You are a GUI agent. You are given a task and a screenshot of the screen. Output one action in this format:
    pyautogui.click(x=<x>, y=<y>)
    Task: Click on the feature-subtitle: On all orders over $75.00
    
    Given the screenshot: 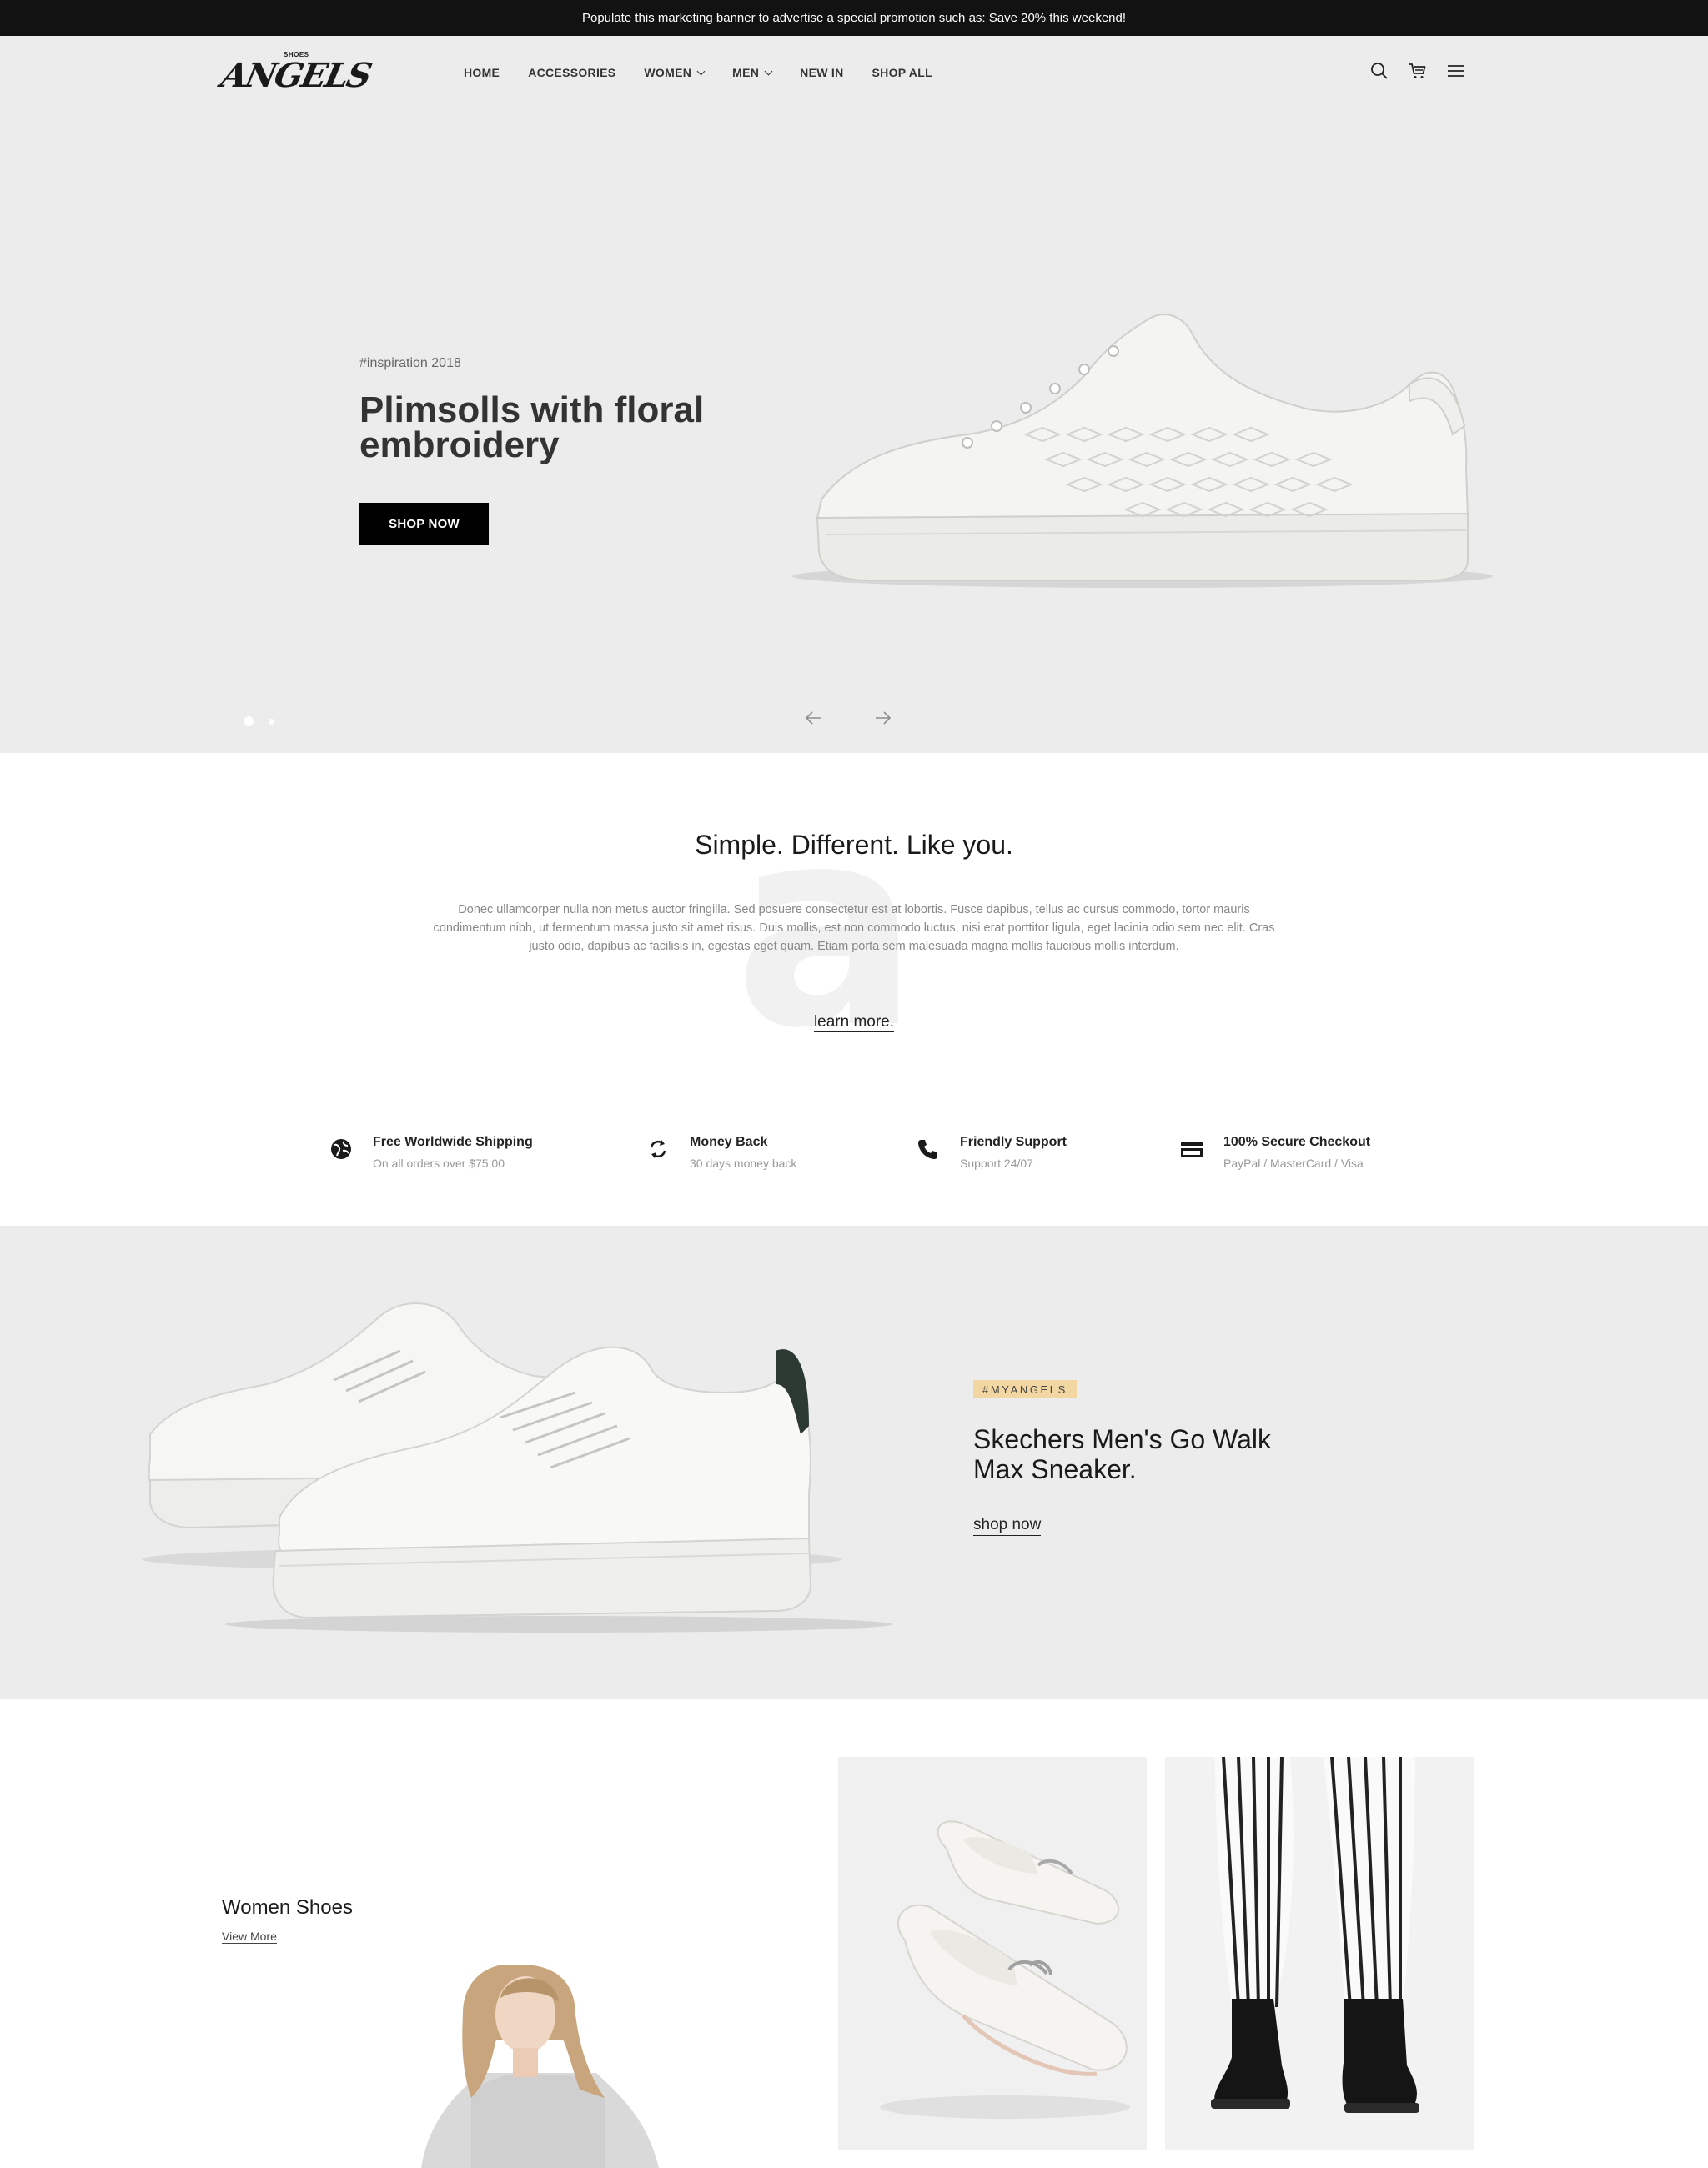 What is the action you would take?
    pyautogui.click(x=439, y=1163)
    